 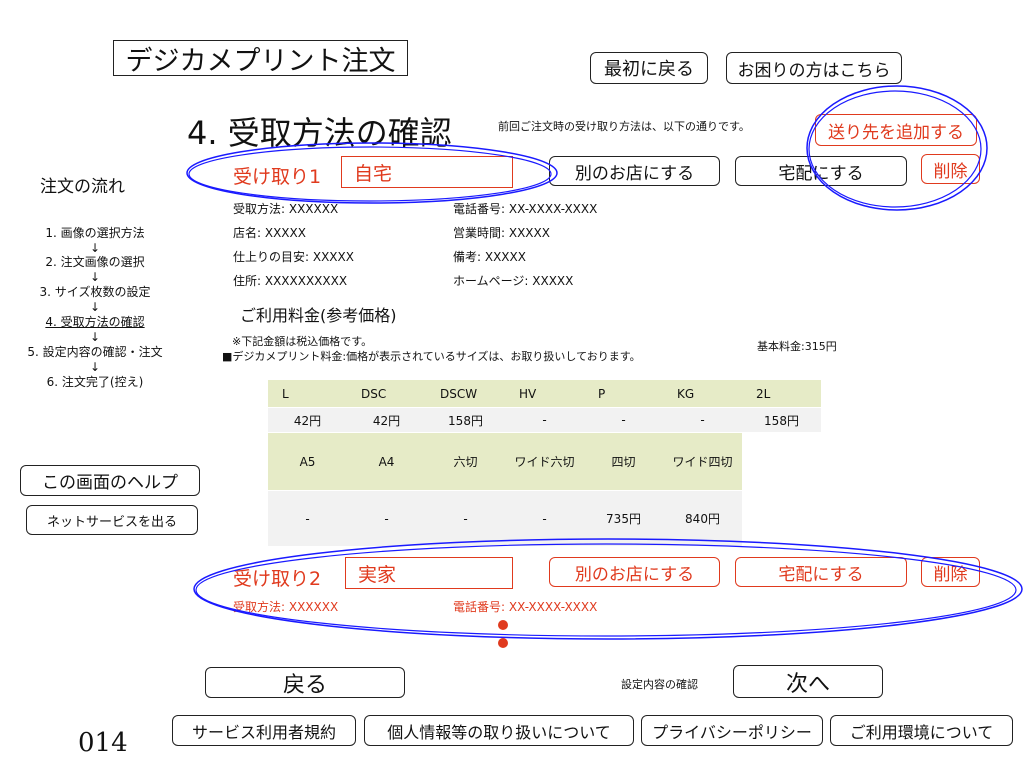 I want to click on receipt1-delete-button: 削除, so click(x=950, y=169).